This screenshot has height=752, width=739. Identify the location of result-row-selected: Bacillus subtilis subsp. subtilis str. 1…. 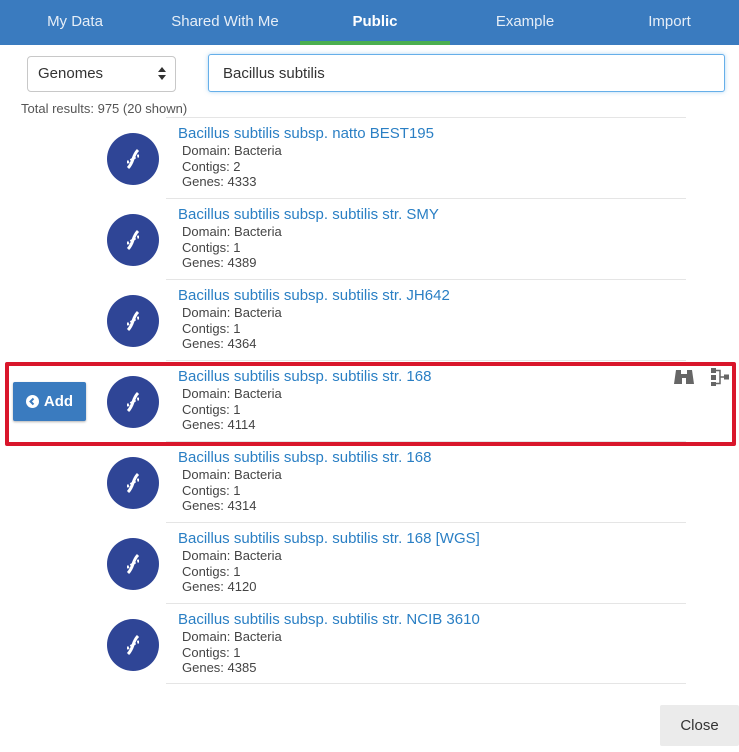
(369, 400).